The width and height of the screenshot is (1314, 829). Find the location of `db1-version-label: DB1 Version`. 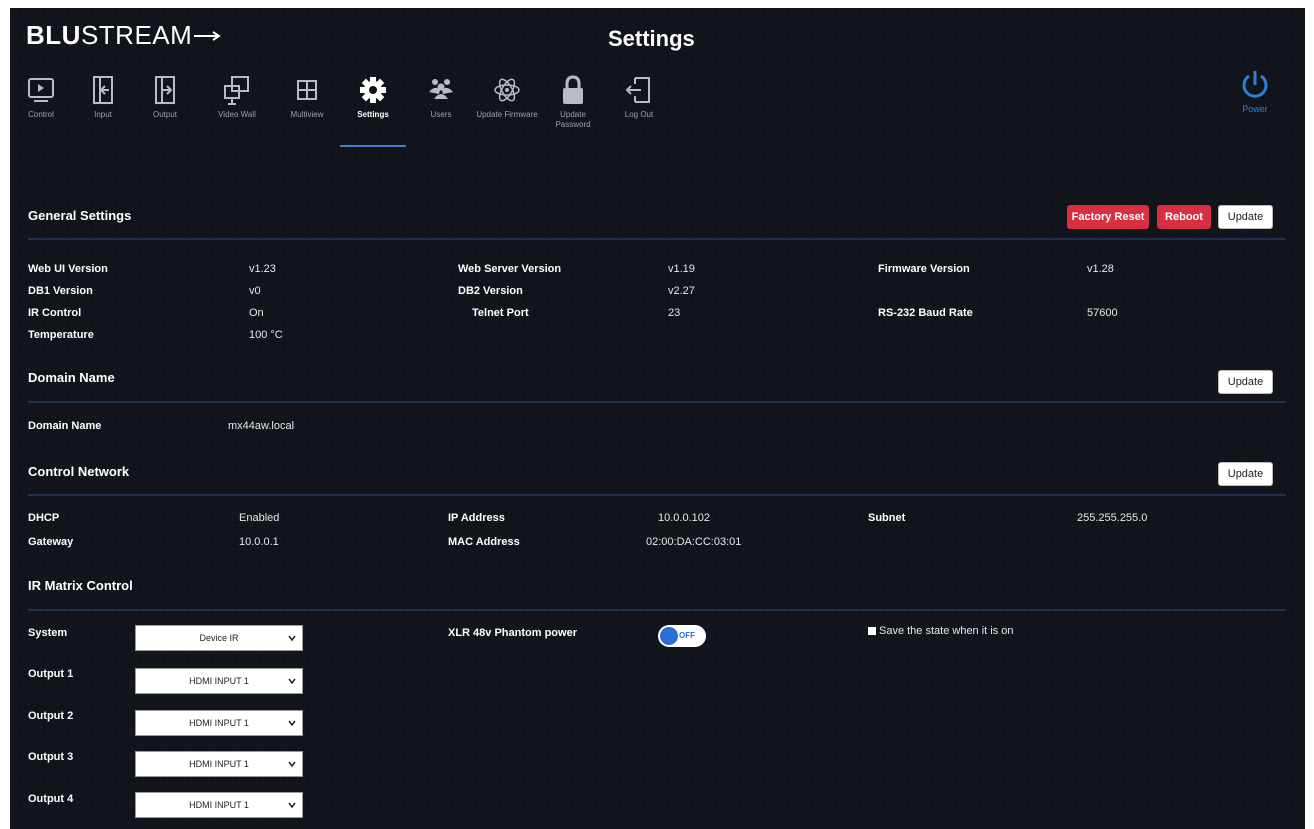

db1-version-label: DB1 Version is located at coordinates (60, 291).